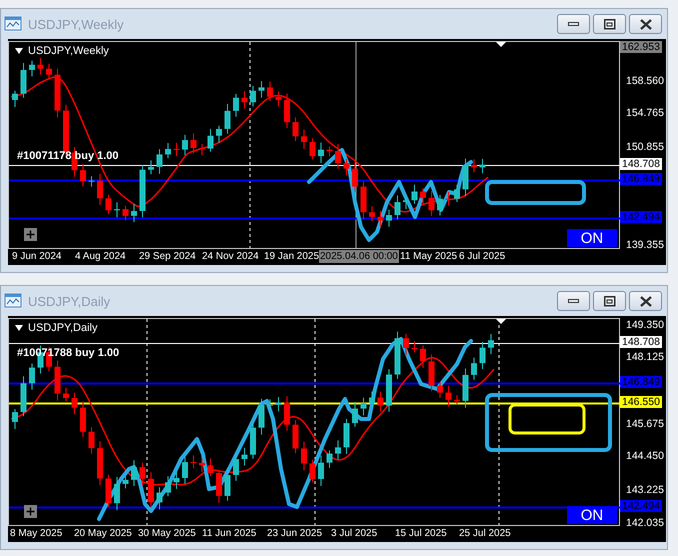 The image size is (678, 556). What do you see at coordinates (645, 245) in the screenshot?
I see `price-axis-label: 139.355` at bounding box center [645, 245].